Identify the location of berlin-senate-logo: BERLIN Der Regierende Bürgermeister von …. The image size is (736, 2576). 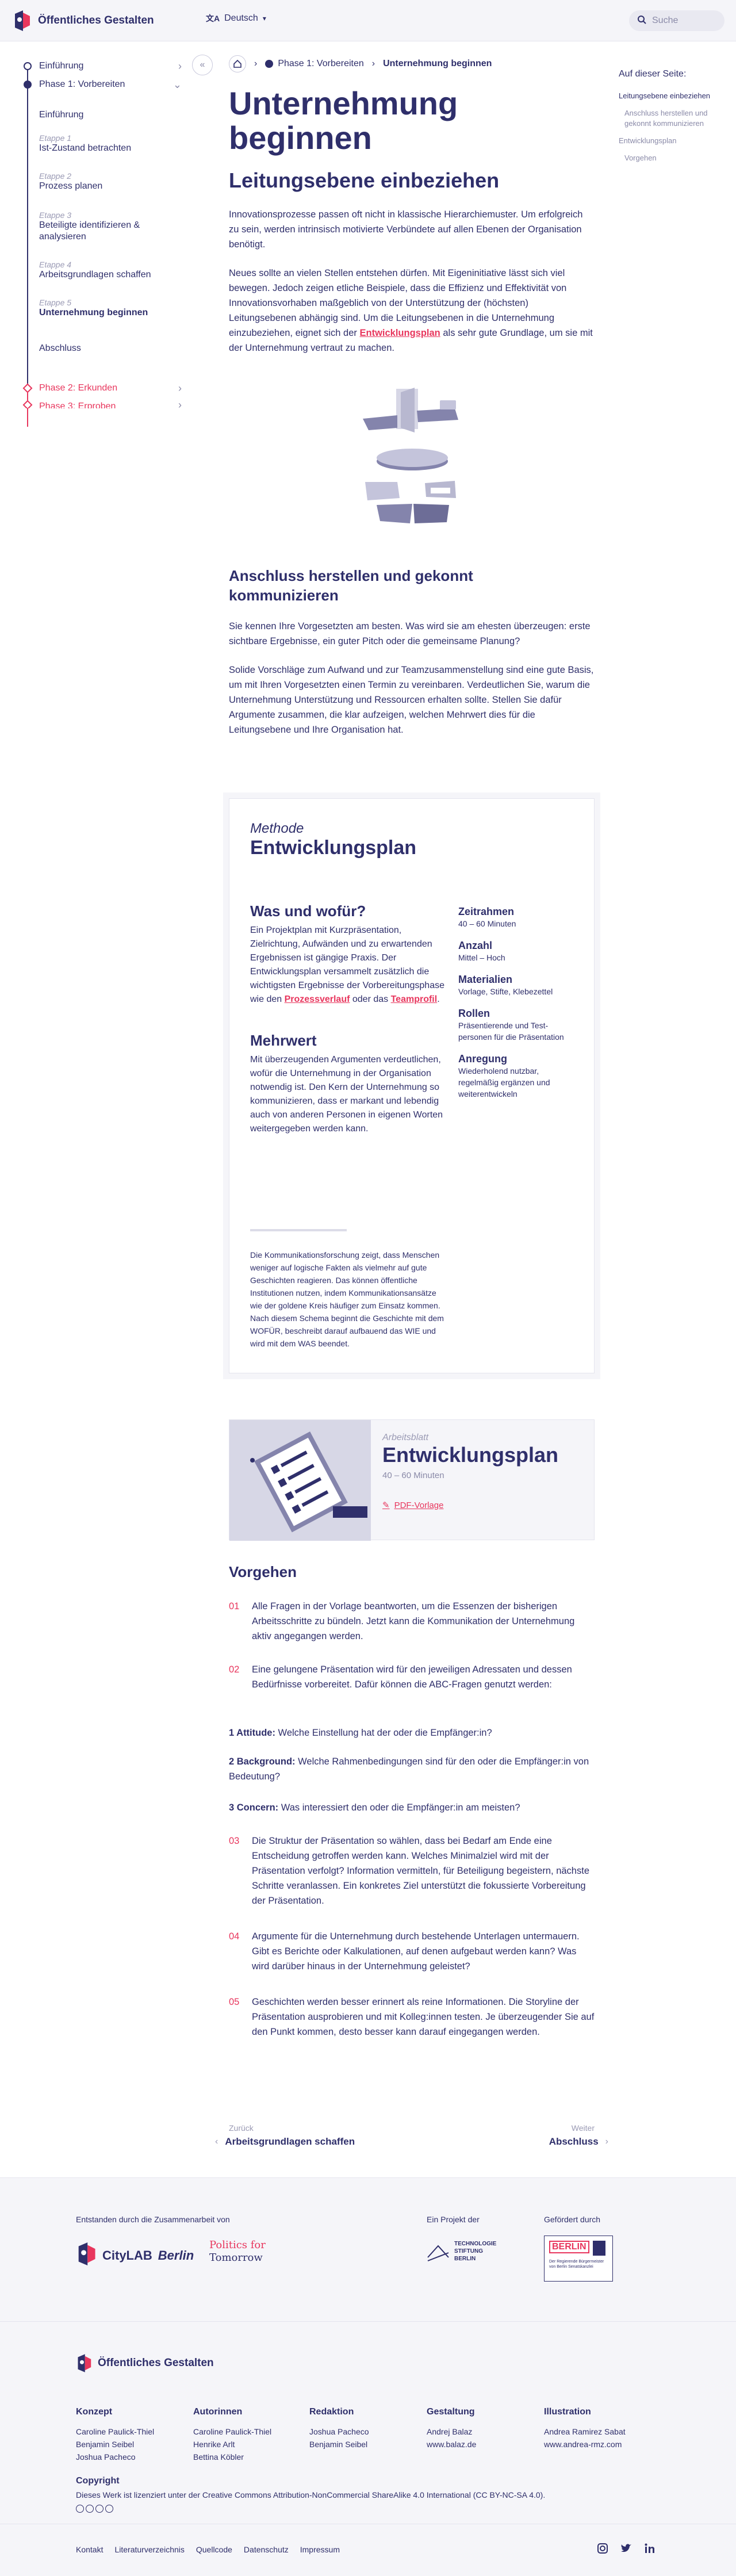
(578, 2259).